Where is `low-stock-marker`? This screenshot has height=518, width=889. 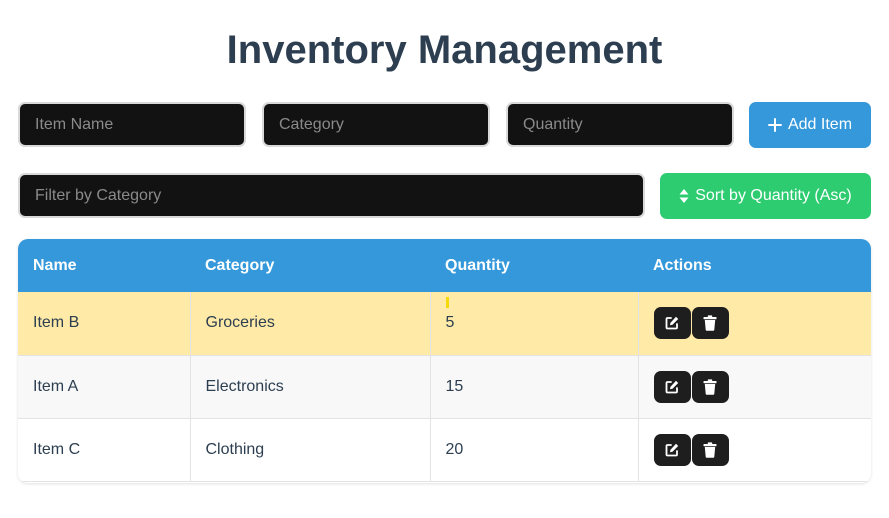
low-stock-marker is located at coordinates (447, 302).